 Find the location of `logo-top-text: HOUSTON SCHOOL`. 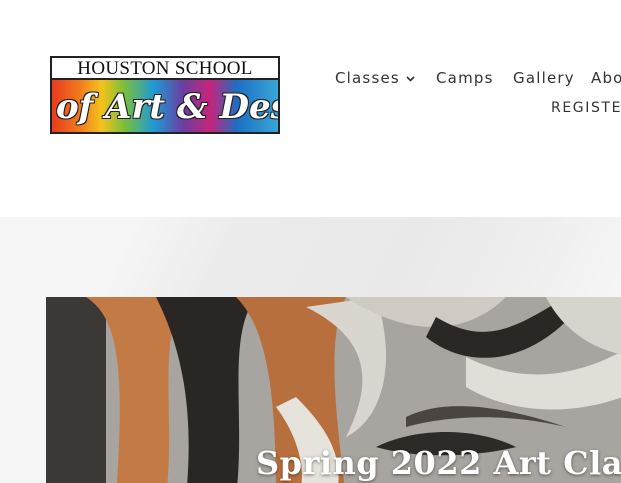

logo-top-text: HOUSTON SCHOOL is located at coordinates (165, 67).